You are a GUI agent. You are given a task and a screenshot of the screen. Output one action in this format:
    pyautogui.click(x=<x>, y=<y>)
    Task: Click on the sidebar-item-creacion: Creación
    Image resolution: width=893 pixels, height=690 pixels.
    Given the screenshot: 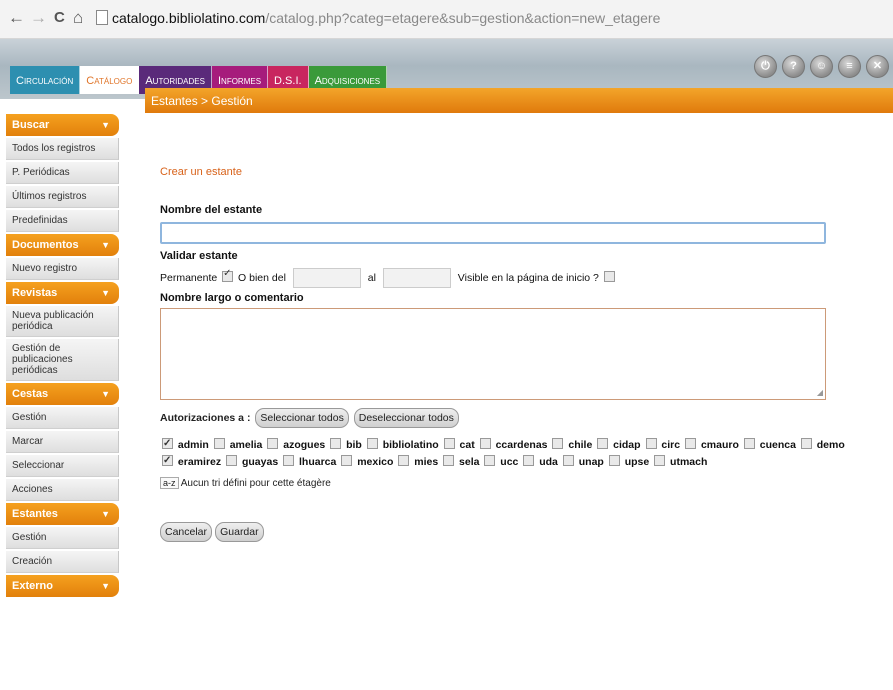 What is the action you would take?
    pyautogui.click(x=62, y=562)
    